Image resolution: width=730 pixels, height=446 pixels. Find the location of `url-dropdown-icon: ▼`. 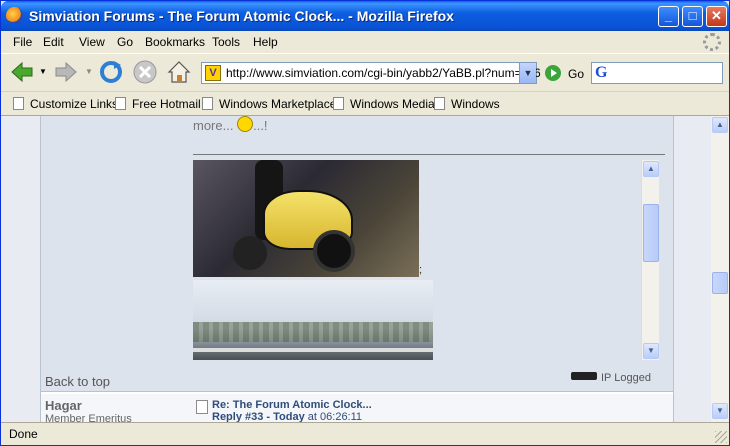

url-dropdown-icon: ▼ is located at coordinates (527, 73).